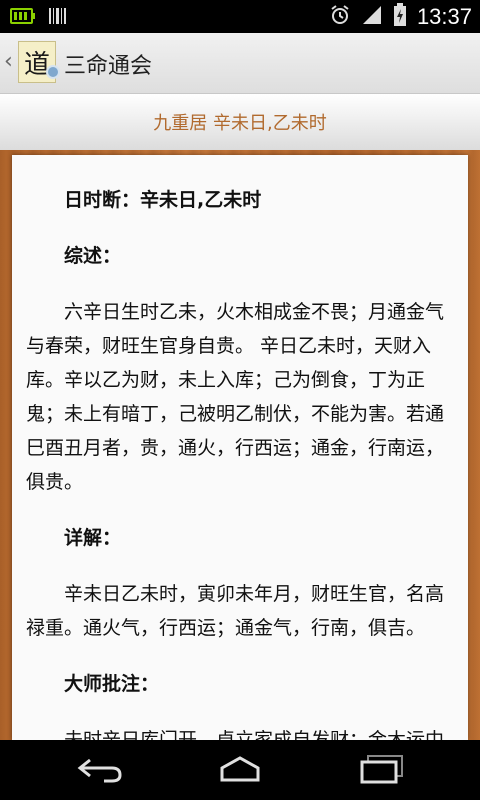 The height and width of the screenshot is (800, 480). I want to click on subheader: 九重居 辛未日,乙未时, so click(240, 123).